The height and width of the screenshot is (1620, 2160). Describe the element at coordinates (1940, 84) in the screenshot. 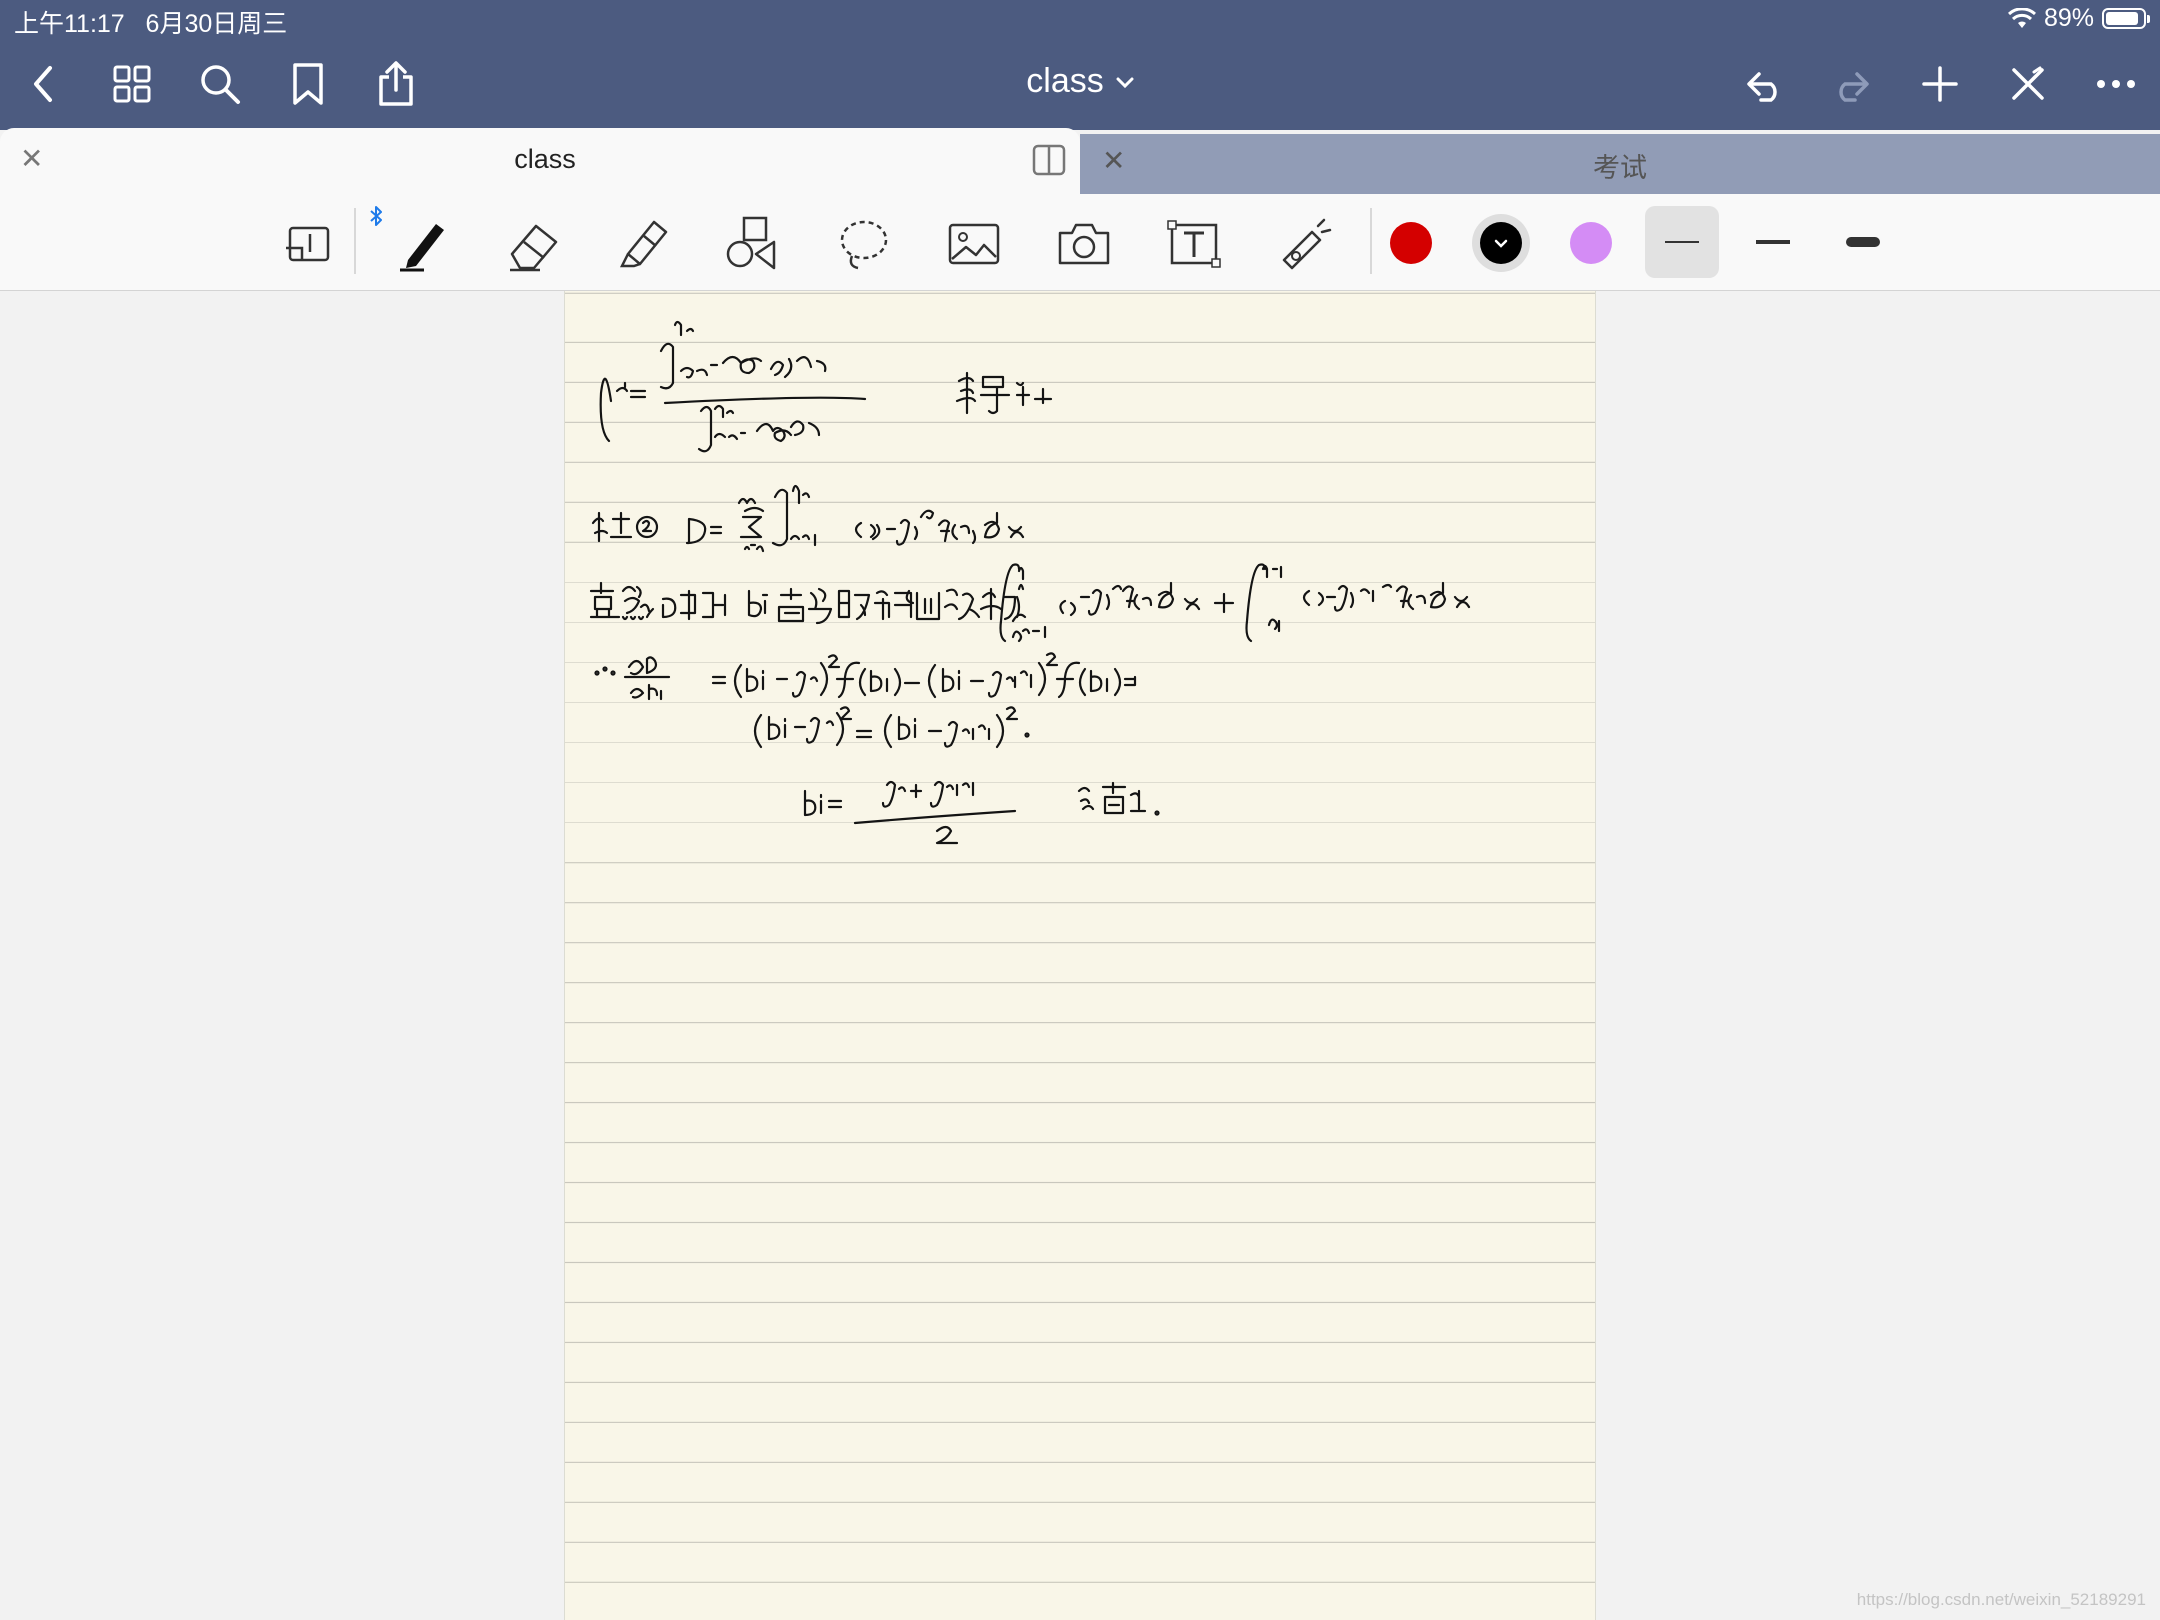

I see `add-page-icon` at that location.